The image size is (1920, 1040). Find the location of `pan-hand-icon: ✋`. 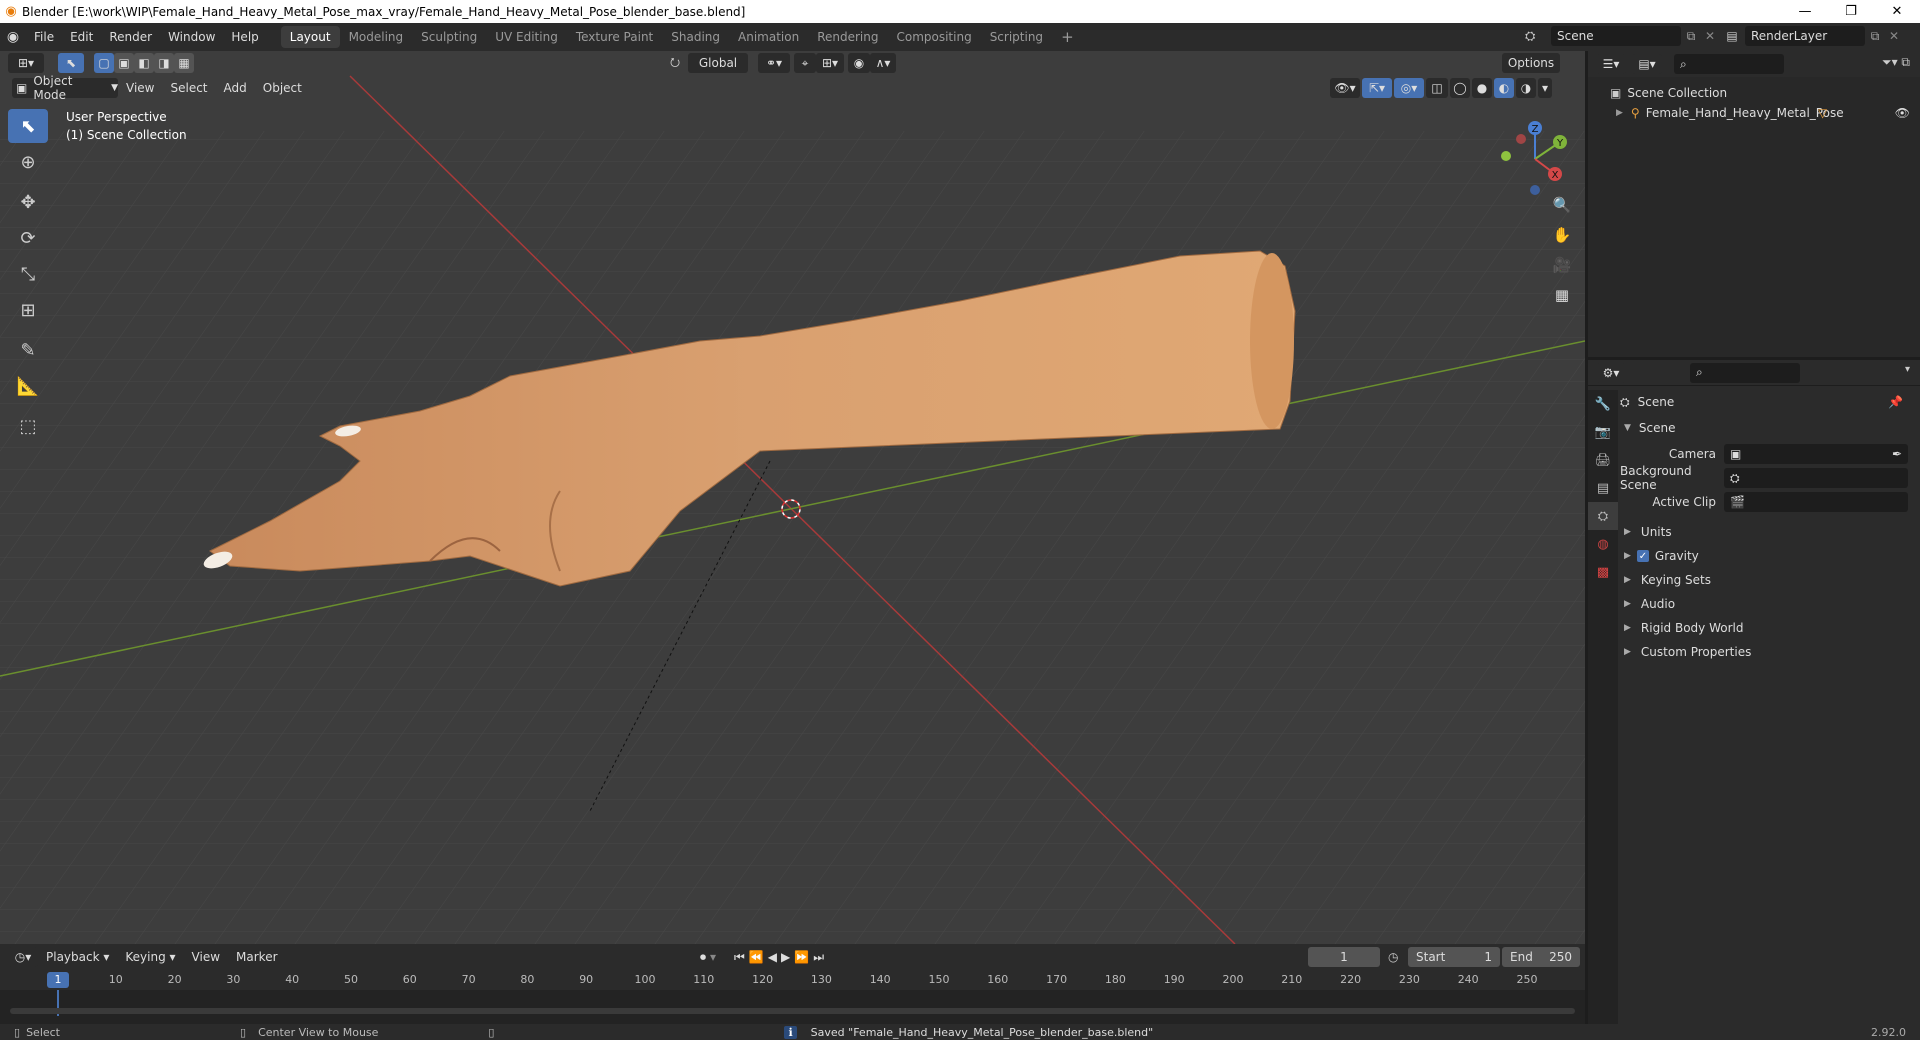

pan-hand-icon: ✋ is located at coordinates (1562, 235).